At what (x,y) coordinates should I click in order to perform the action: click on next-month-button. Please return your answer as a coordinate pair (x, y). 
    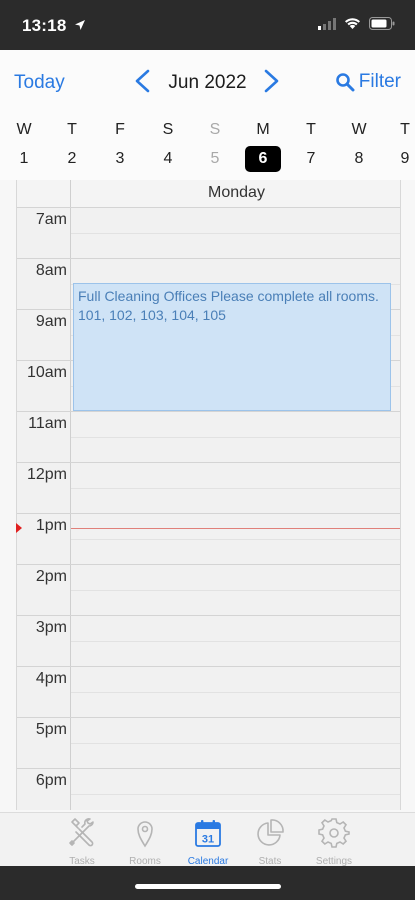
    Looking at the image, I should click on (272, 83).